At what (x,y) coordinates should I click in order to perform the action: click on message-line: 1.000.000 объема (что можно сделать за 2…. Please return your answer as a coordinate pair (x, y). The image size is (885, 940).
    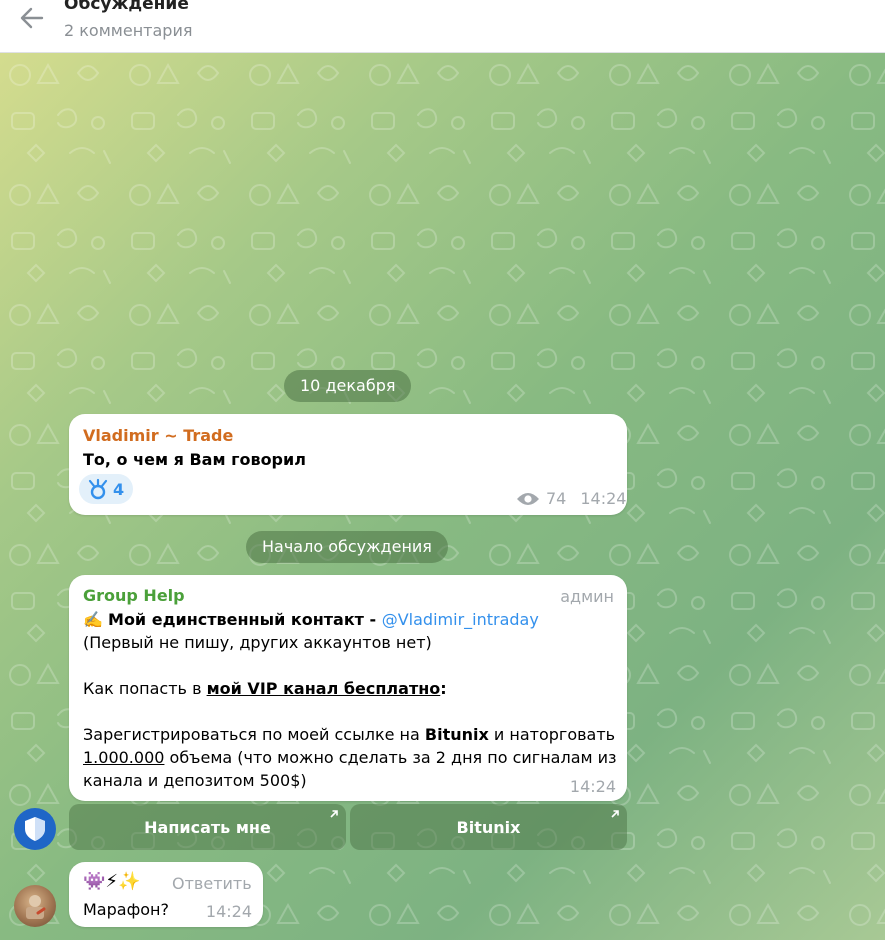
    Looking at the image, I should click on (350, 757).